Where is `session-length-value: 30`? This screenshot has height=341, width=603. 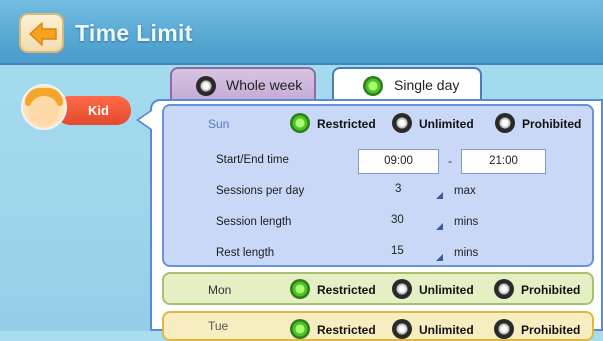
session-length-value: 30 is located at coordinates (397, 220).